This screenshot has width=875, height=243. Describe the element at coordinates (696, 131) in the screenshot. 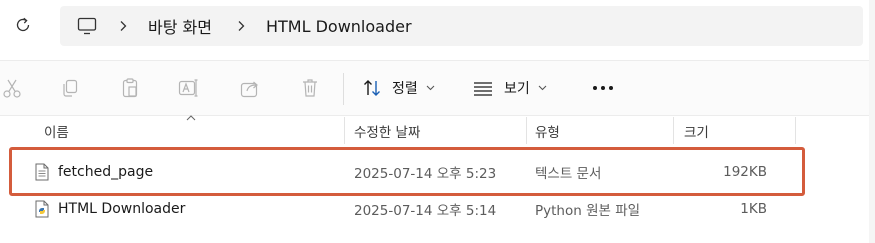

I see `column-header-size: 크기` at that location.